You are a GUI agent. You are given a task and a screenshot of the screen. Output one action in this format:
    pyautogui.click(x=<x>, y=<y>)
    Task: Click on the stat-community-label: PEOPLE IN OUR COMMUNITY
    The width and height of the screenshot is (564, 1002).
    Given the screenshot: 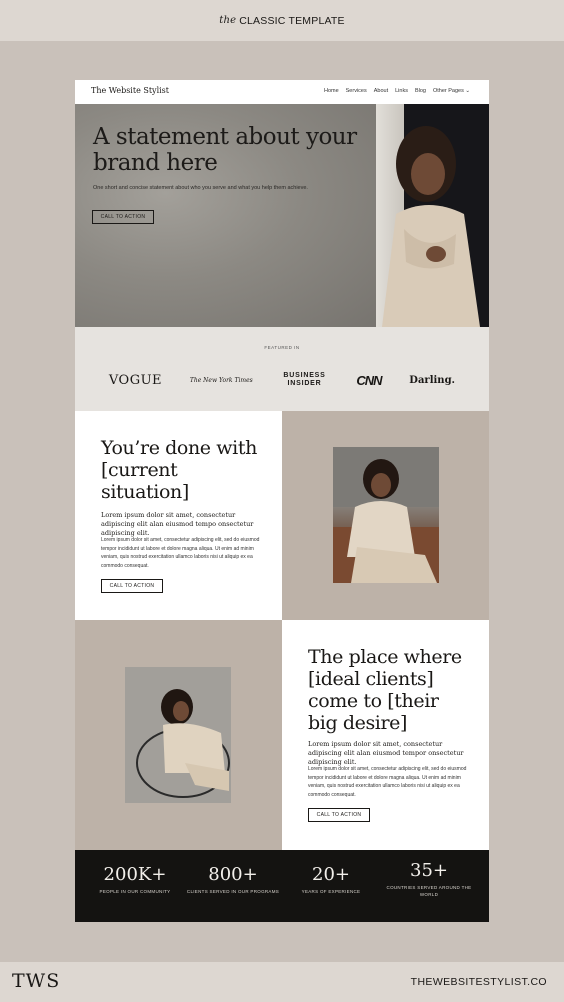 What is the action you would take?
    pyautogui.click(x=135, y=891)
    